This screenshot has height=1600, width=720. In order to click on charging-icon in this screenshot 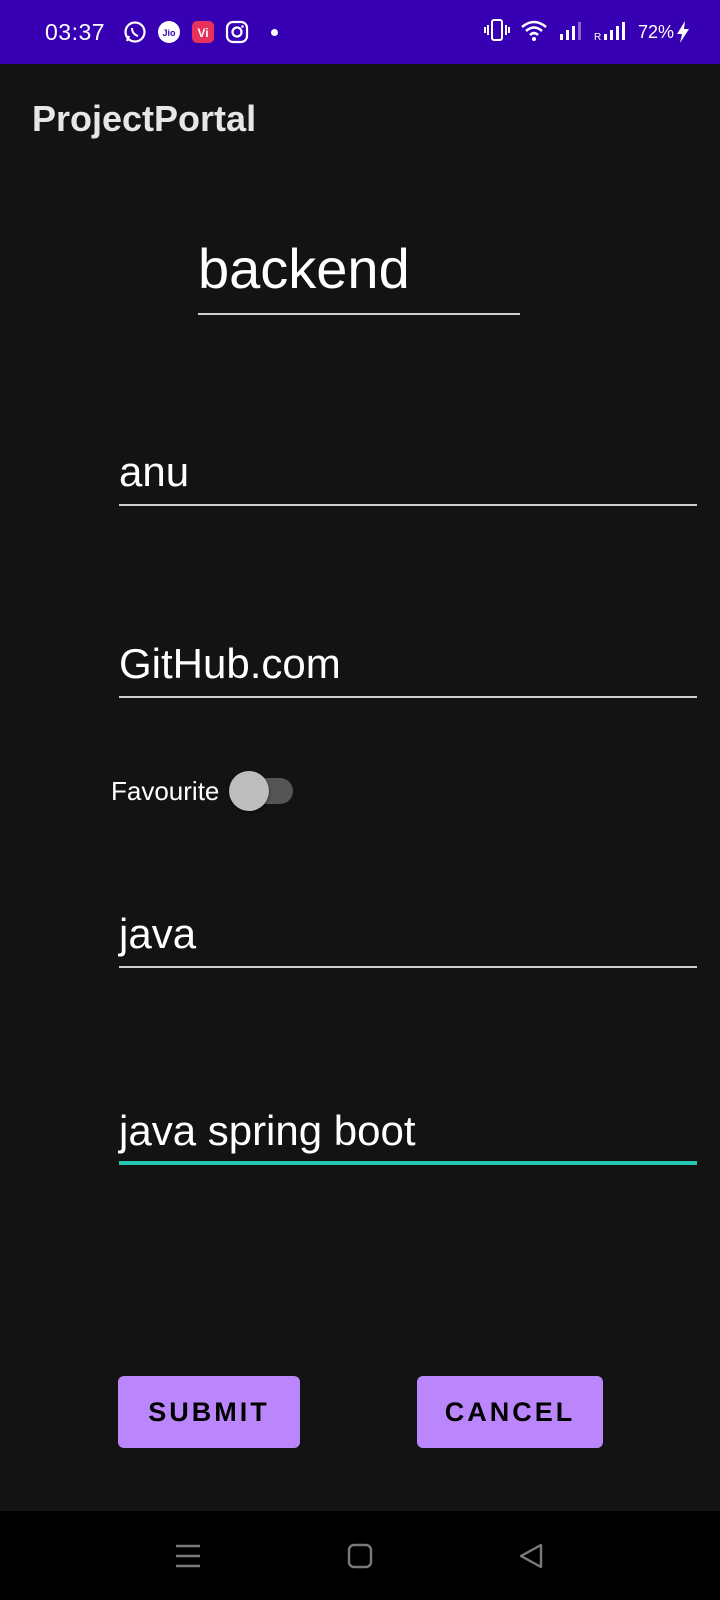, I will do `click(683, 32)`.